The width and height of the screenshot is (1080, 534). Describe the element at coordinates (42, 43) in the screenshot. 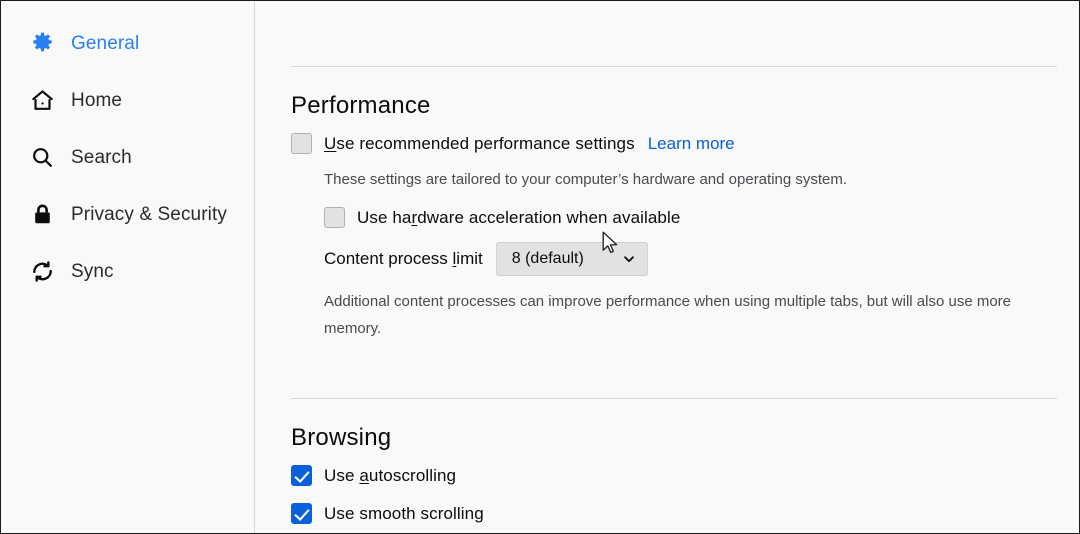

I see `gear-icon` at that location.